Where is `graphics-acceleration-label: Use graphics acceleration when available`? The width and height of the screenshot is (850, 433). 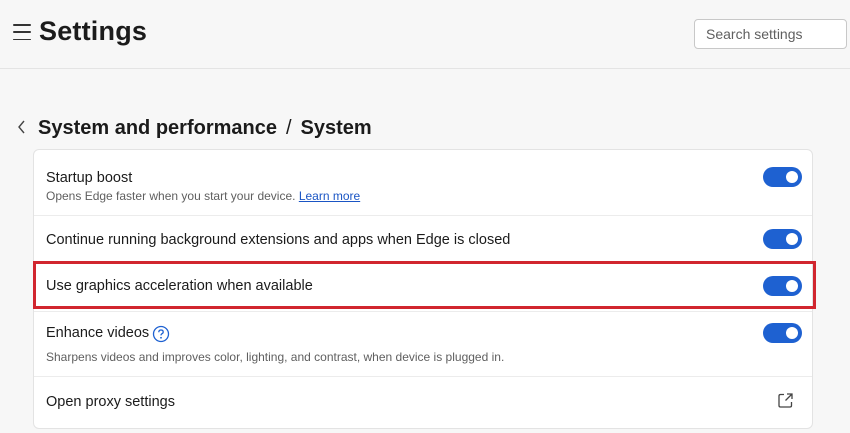
graphics-acceleration-label: Use graphics acceleration when available is located at coordinates (179, 286).